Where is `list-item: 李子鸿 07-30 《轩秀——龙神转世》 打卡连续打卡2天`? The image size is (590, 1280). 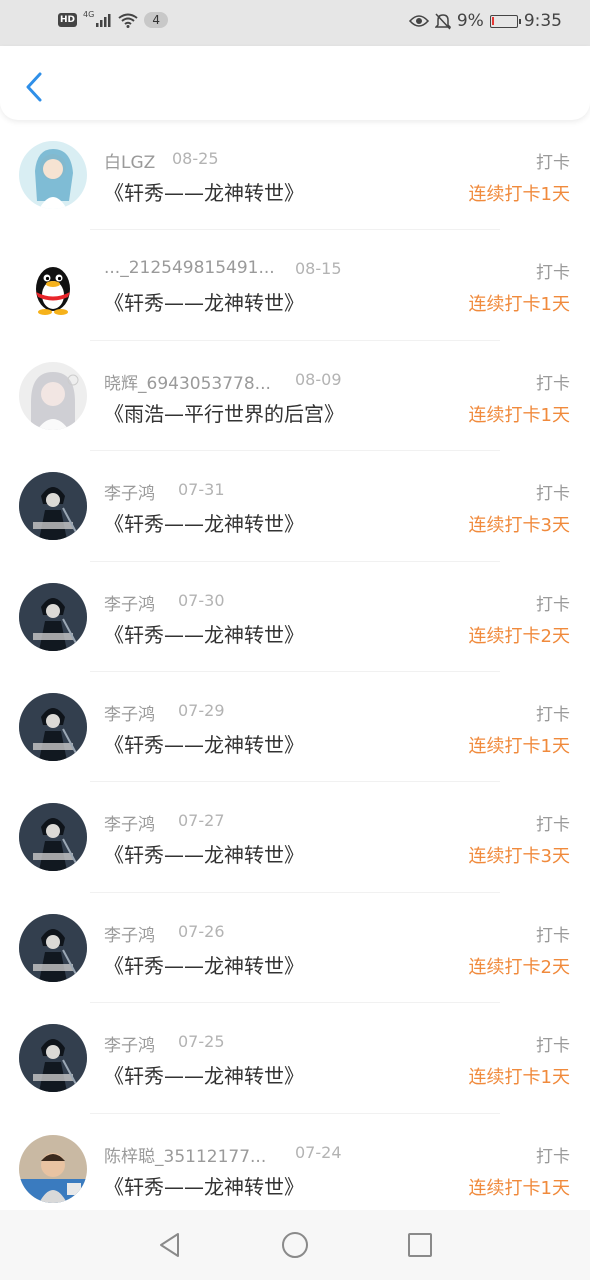
list-item: 李子鸿 07-30 《轩秀——龙神转世》 打卡连续打卡2天 is located at coordinates (295, 617).